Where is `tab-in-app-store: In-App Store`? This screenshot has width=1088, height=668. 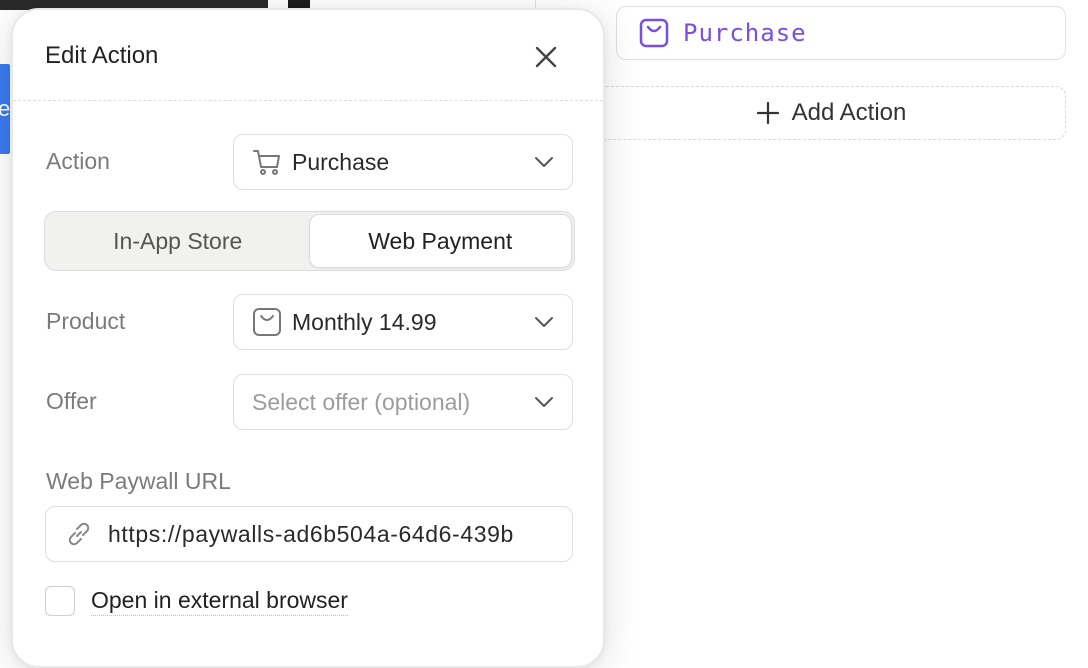
tab-in-app-store: In-App Store is located at coordinates (178, 241).